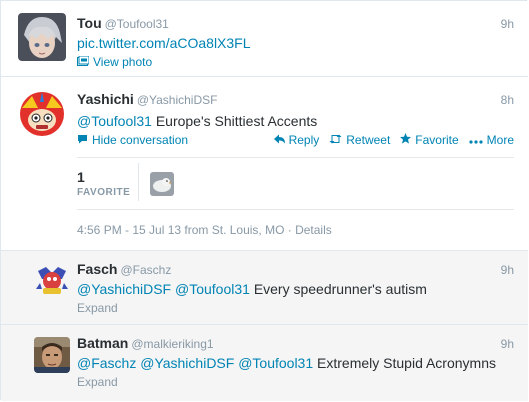 The height and width of the screenshot is (402, 529). Describe the element at coordinates (42, 114) in the screenshot. I see `avatar-yashichi` at that location.